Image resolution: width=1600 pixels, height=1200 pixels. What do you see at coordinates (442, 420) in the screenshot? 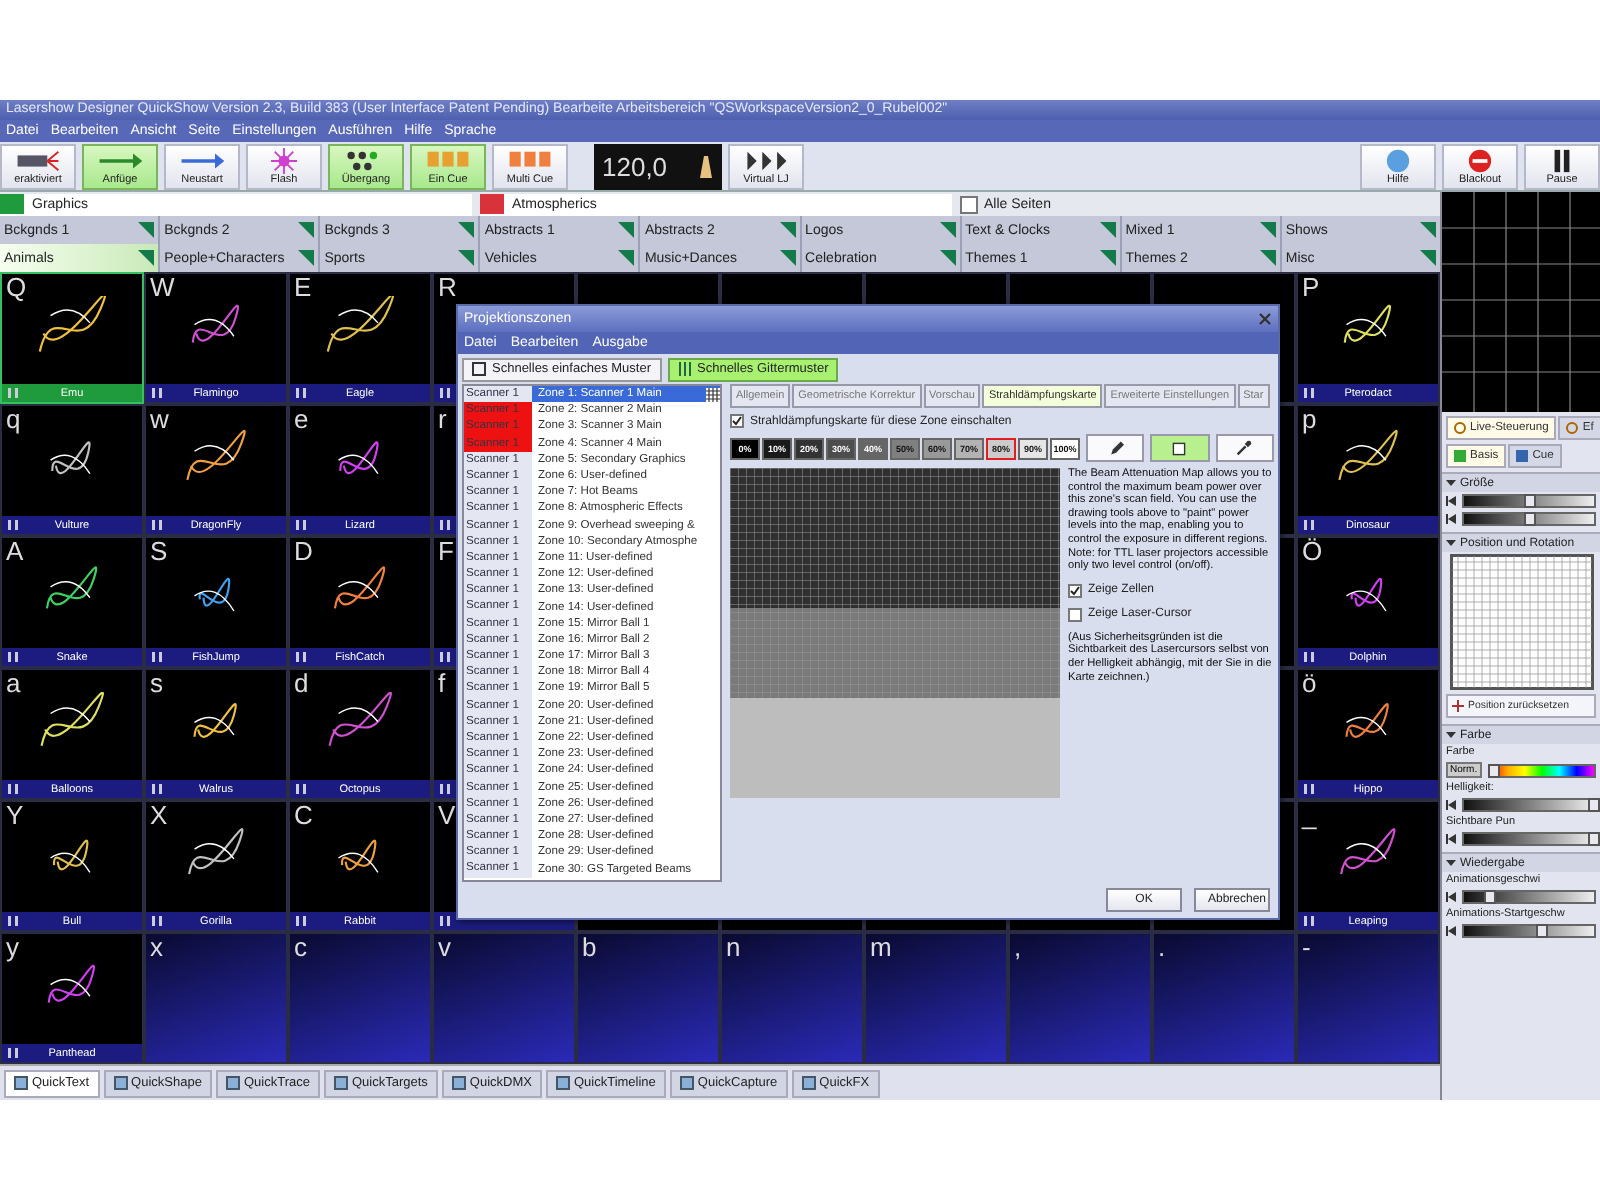
I see `key-letter: r` at bounding box center [442, 420].